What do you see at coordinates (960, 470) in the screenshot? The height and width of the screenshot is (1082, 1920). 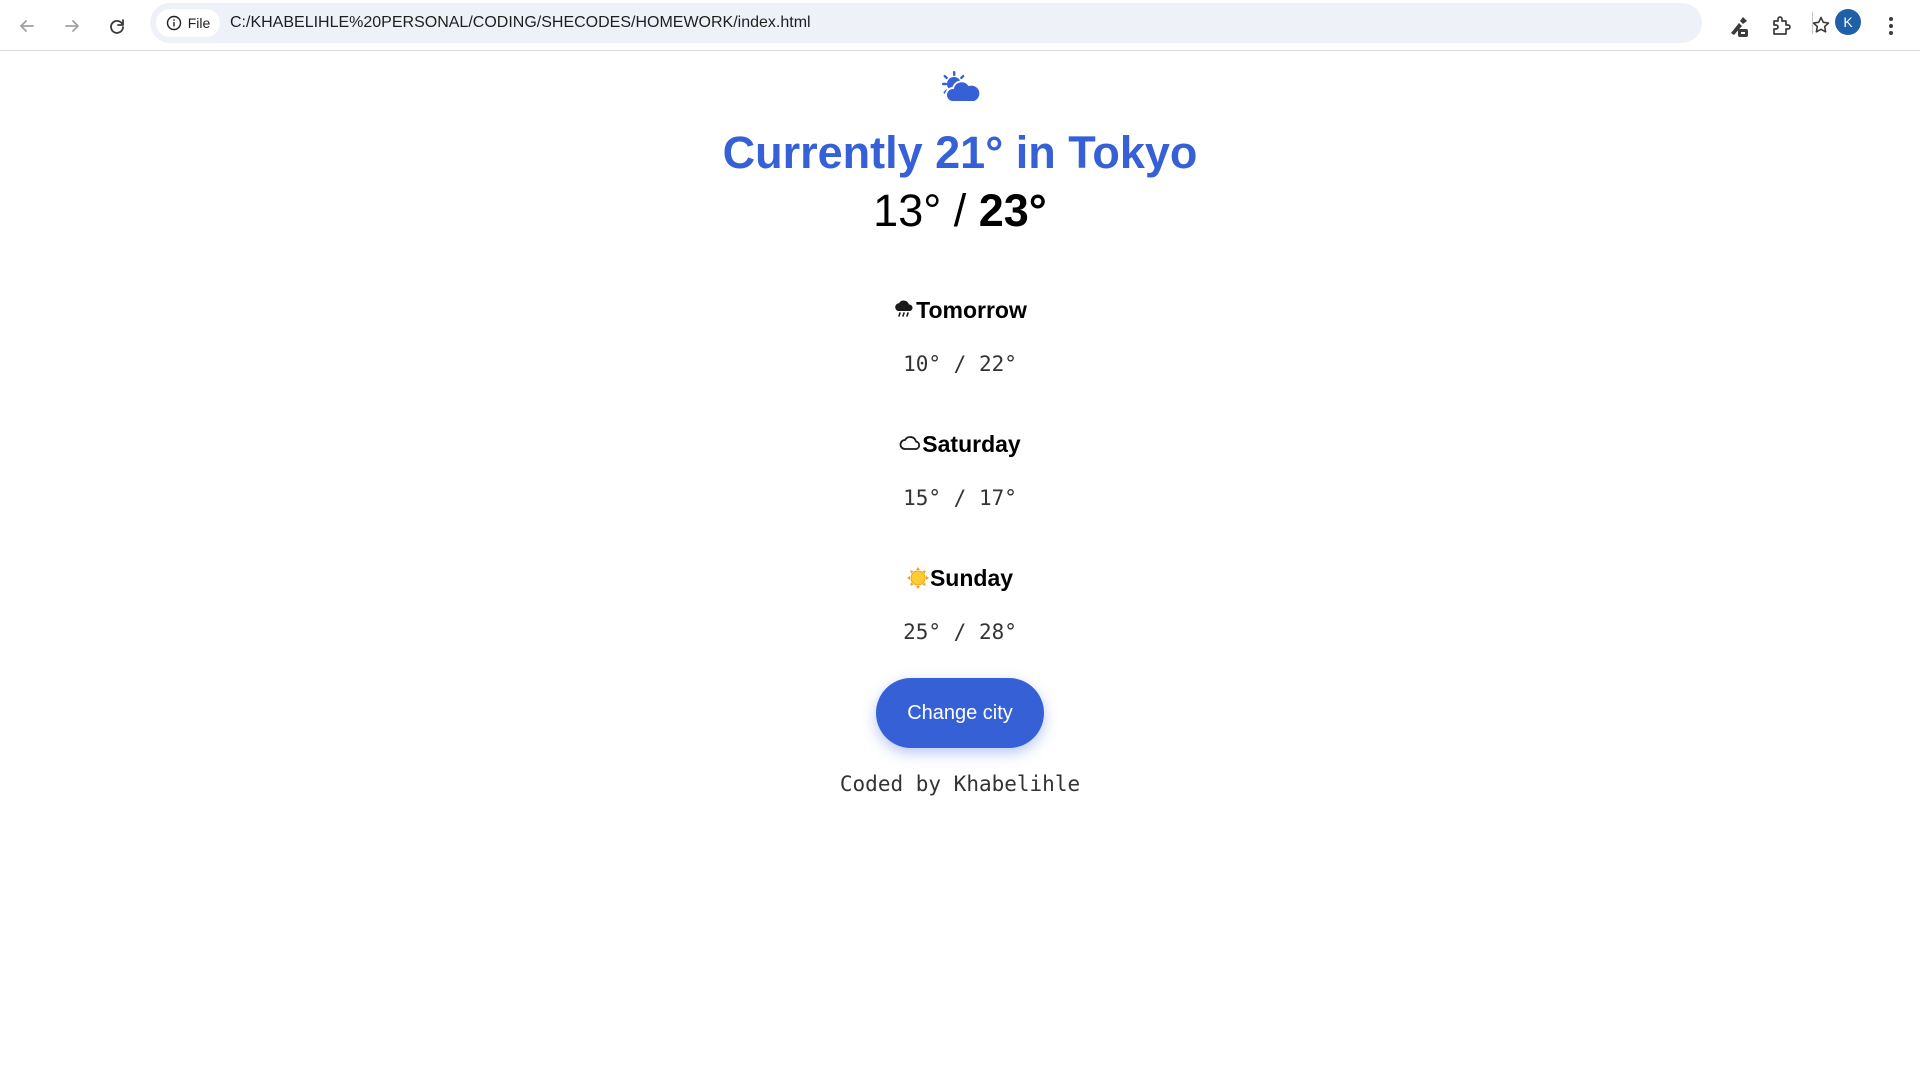 I see `forecast-day: Saturday 15° / 17°` at bounding box center [960, 470].